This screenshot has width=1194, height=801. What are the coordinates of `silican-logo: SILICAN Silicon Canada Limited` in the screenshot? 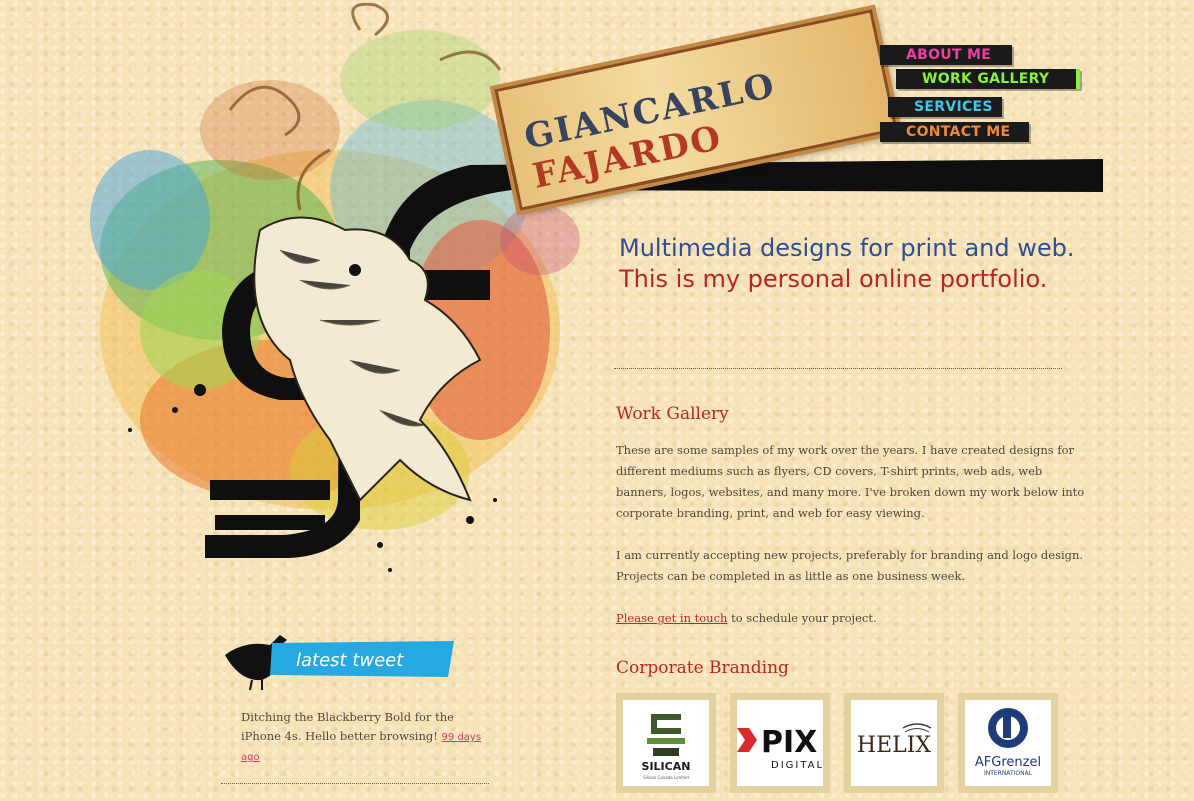 It's located at (666, 747).